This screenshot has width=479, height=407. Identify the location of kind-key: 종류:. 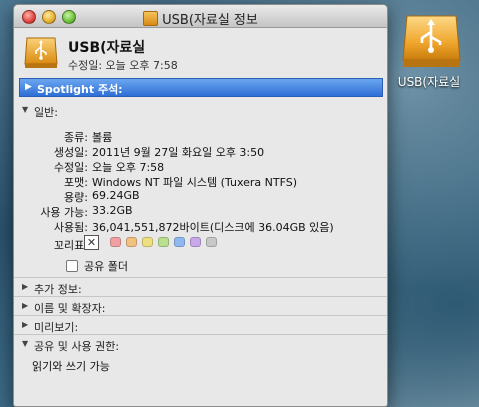
(76, 137).